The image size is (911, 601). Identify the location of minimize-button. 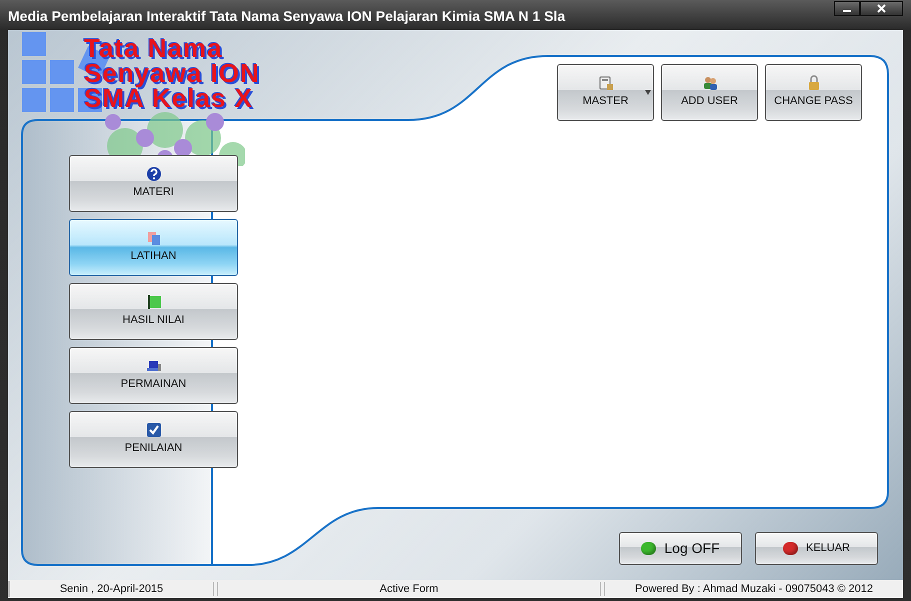
(847, 8).